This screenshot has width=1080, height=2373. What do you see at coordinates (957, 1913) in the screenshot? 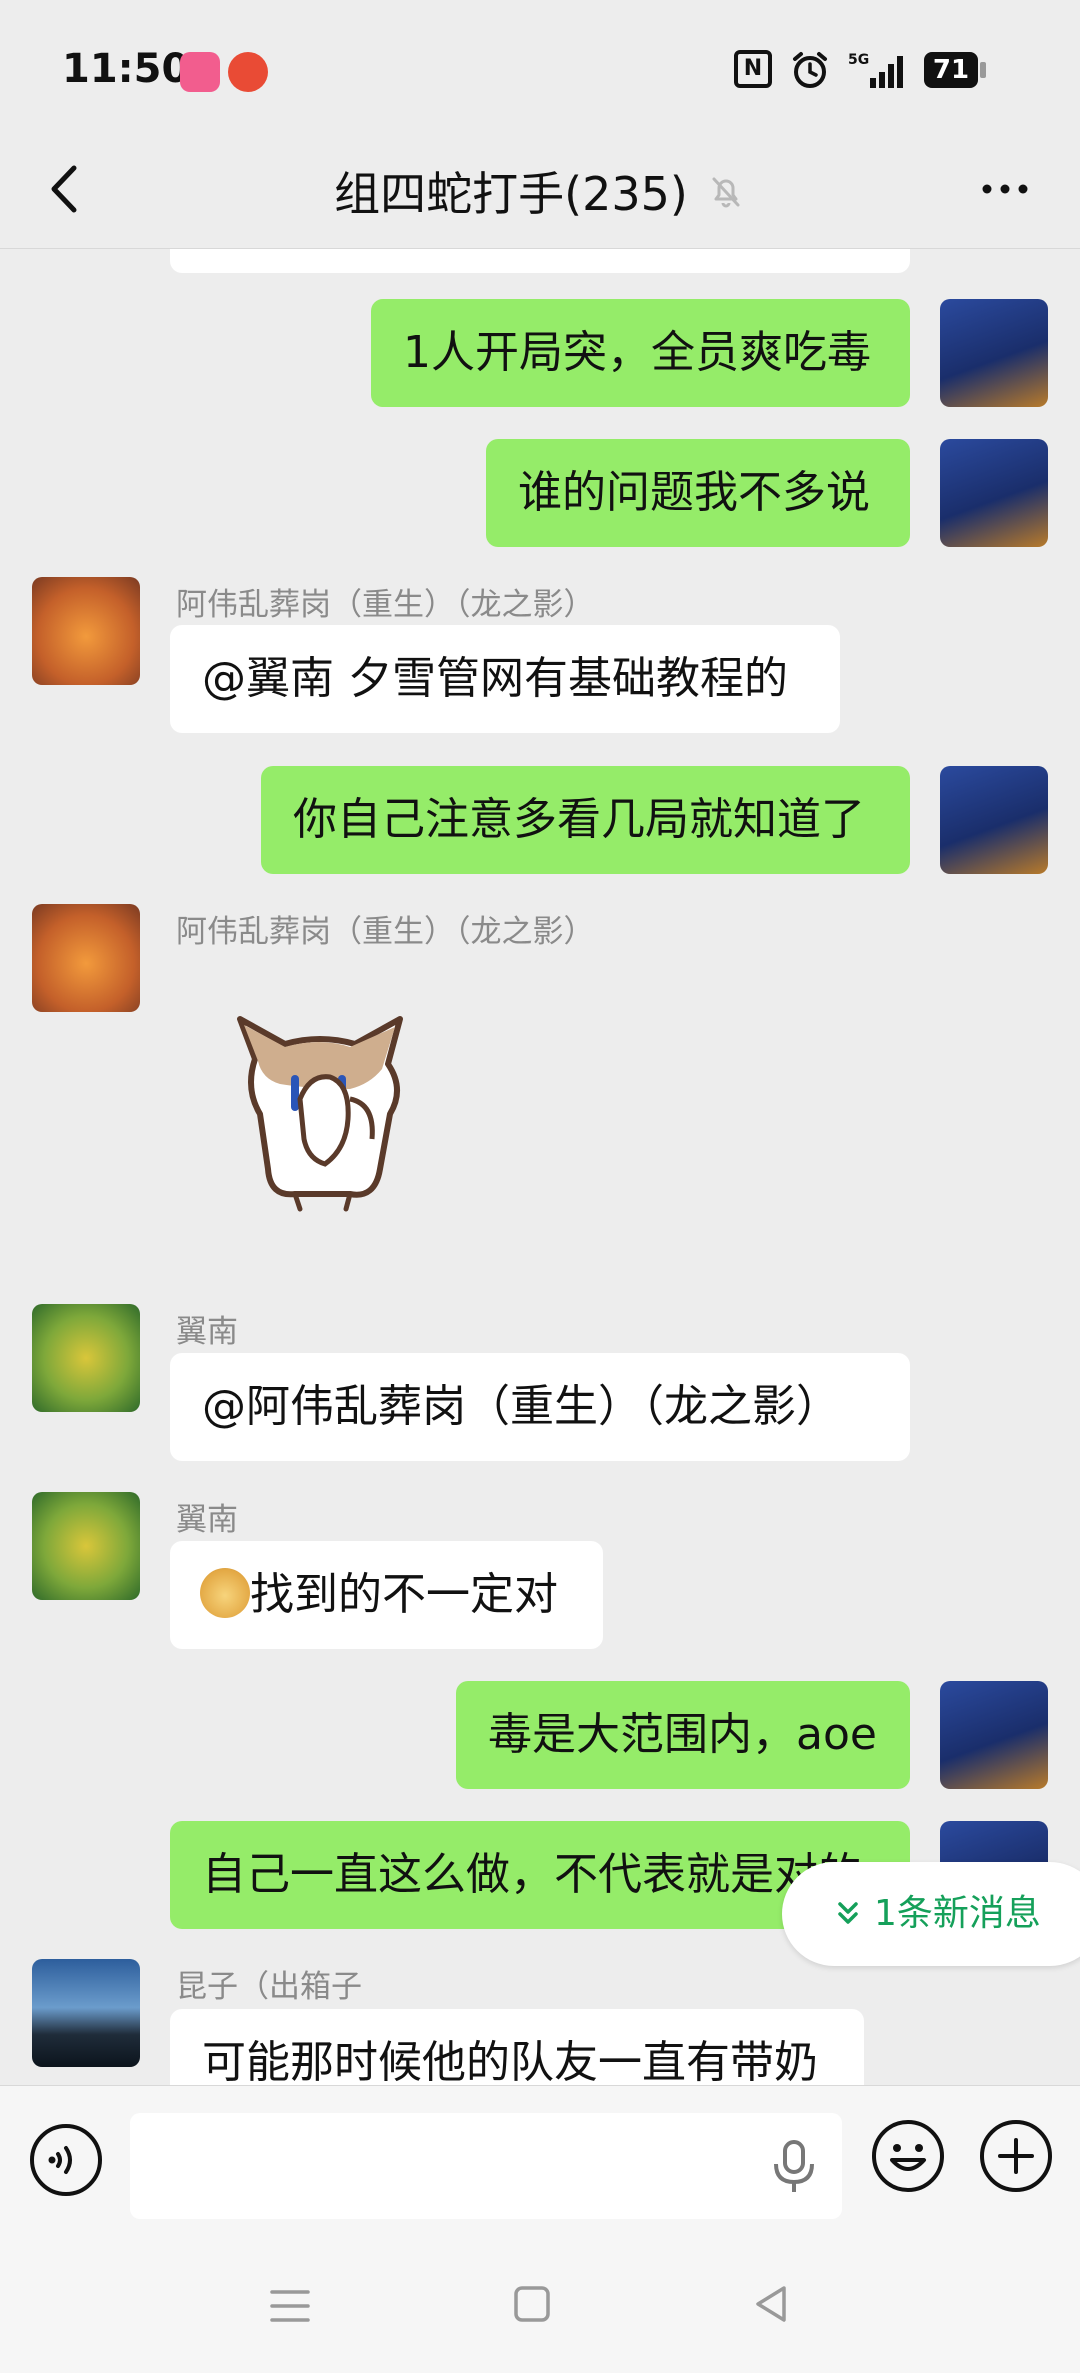
I see `new-message-label: 1条新消息` at bounding box center [957, 1913].